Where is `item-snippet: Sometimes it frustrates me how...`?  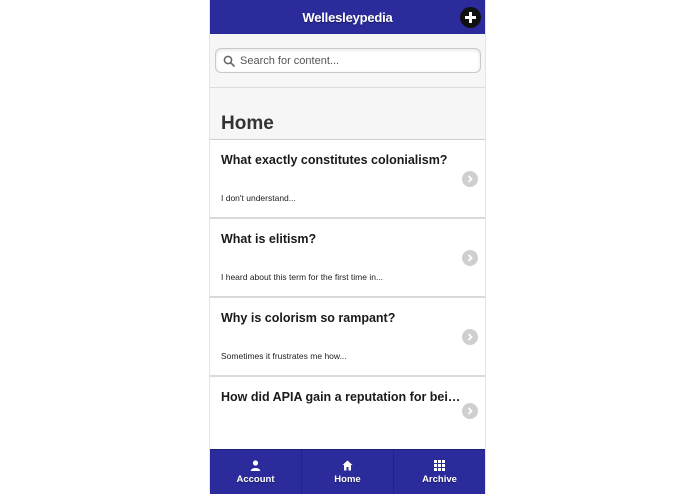 item-snippet: Sometimes it frustrates me how... is located at coordinates (284, 356).